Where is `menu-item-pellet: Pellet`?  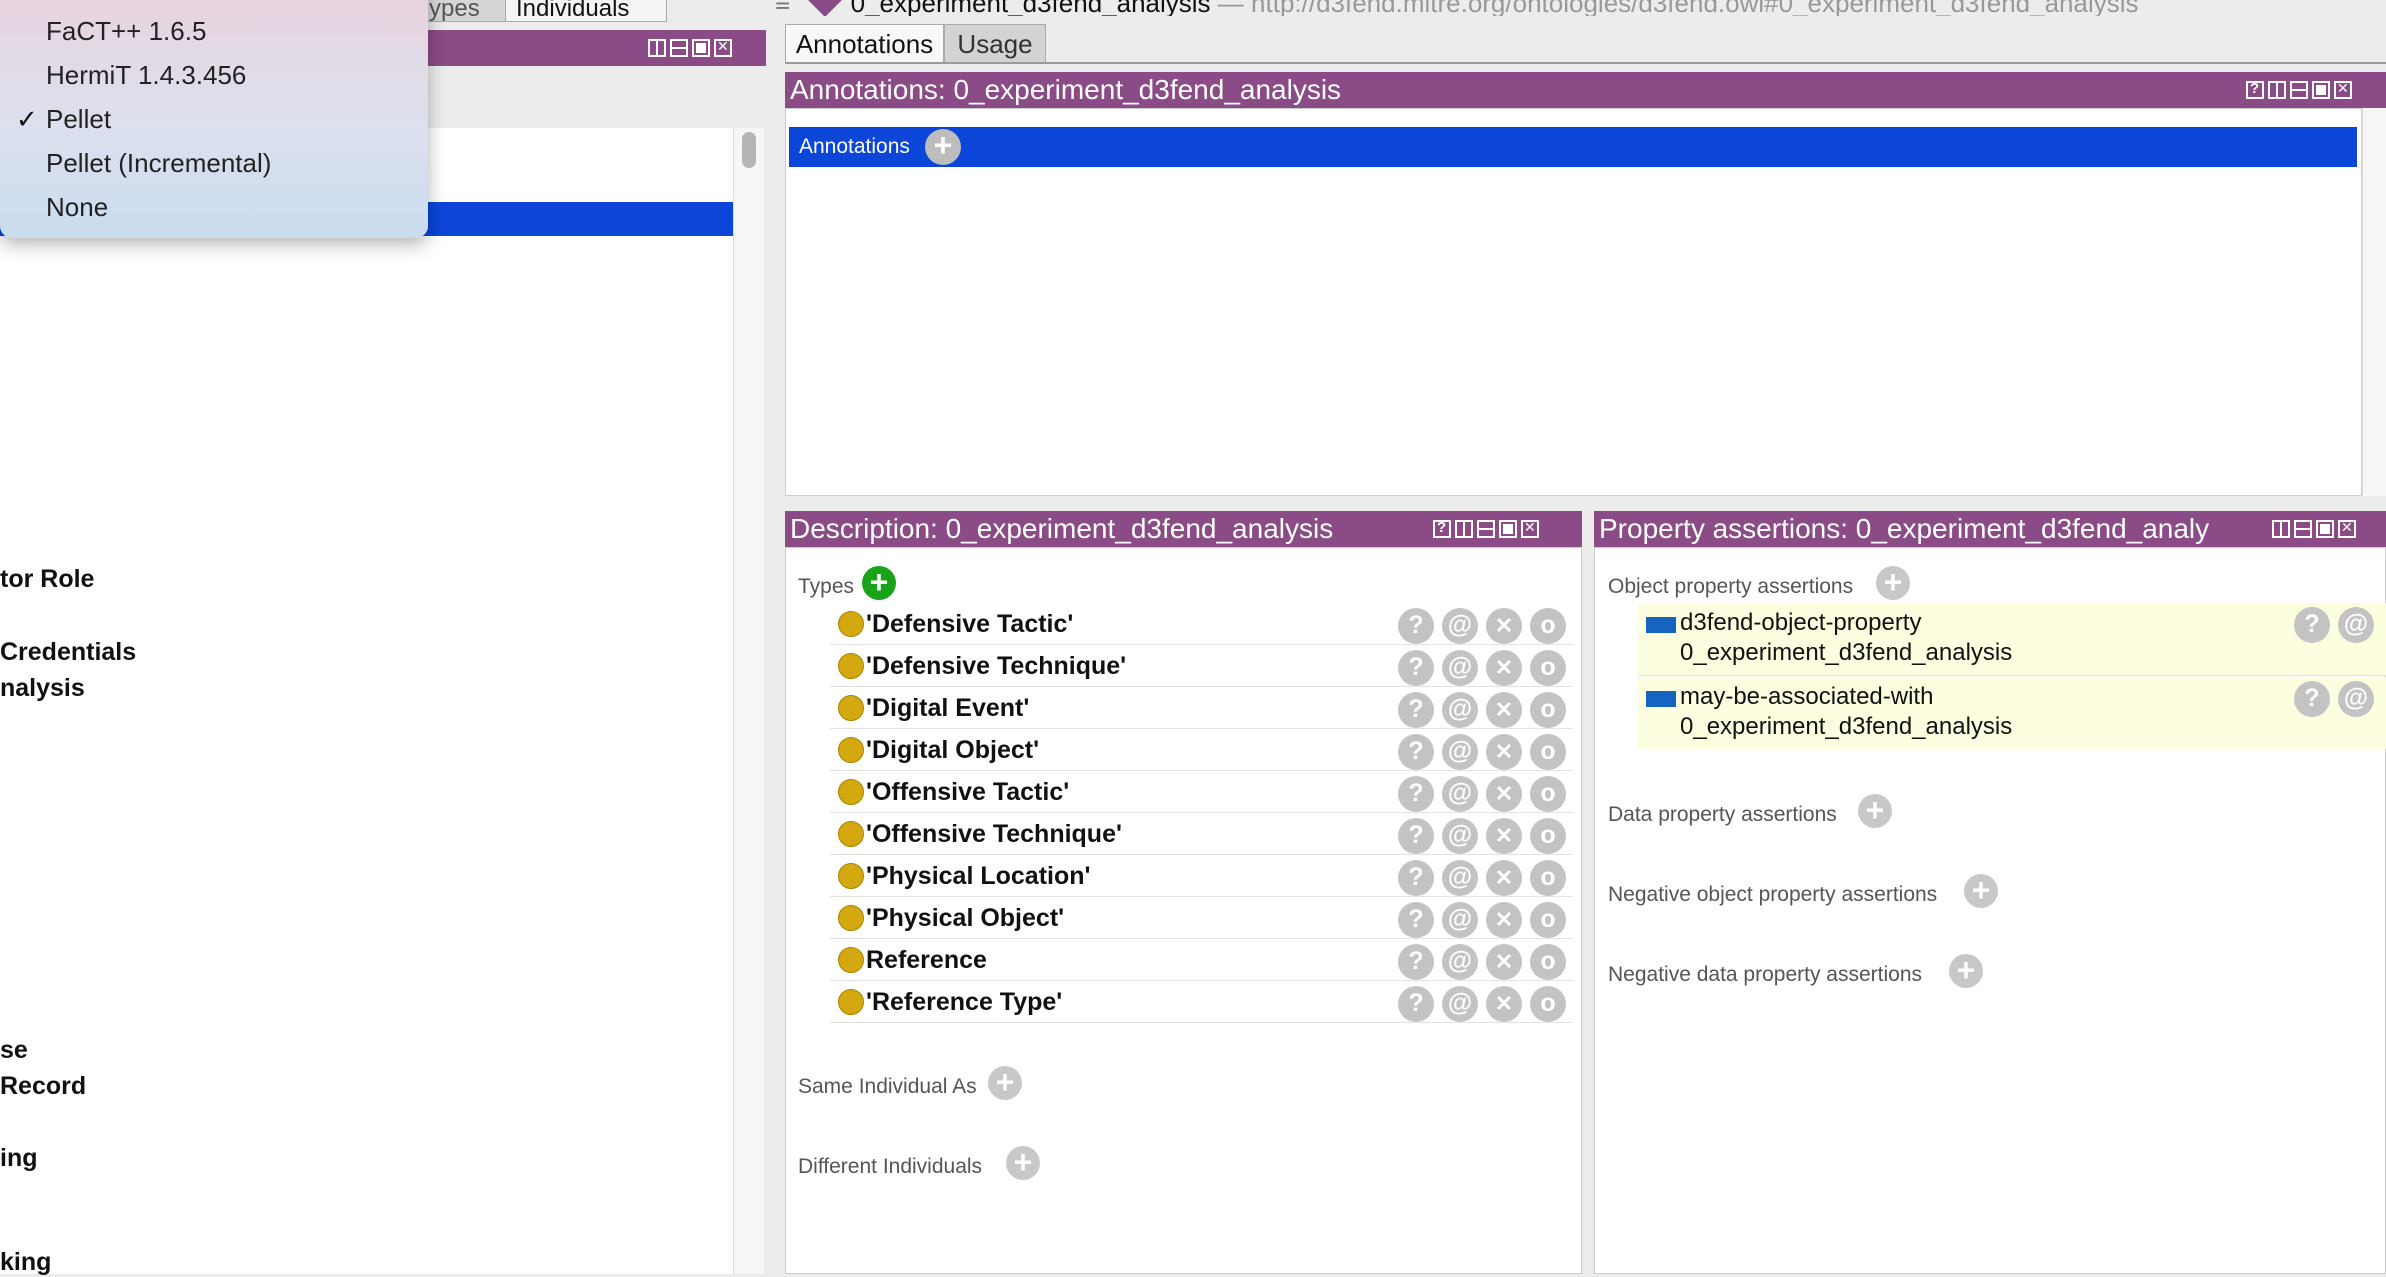 menu-item-pellet: Pellet is located at coordinates (78, 119).